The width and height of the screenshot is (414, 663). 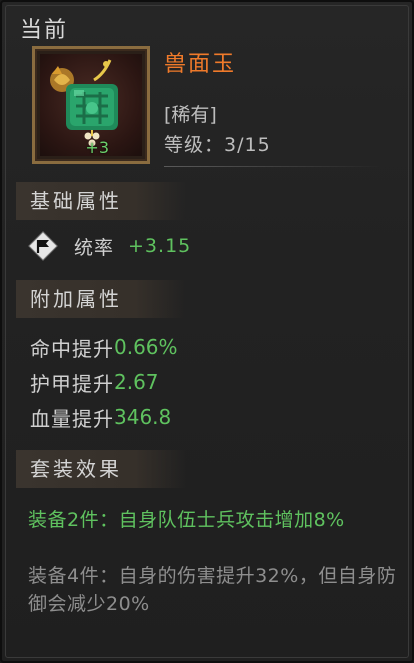 I want to click on base-attribute-label: 统率, so click(x=94, y=247).